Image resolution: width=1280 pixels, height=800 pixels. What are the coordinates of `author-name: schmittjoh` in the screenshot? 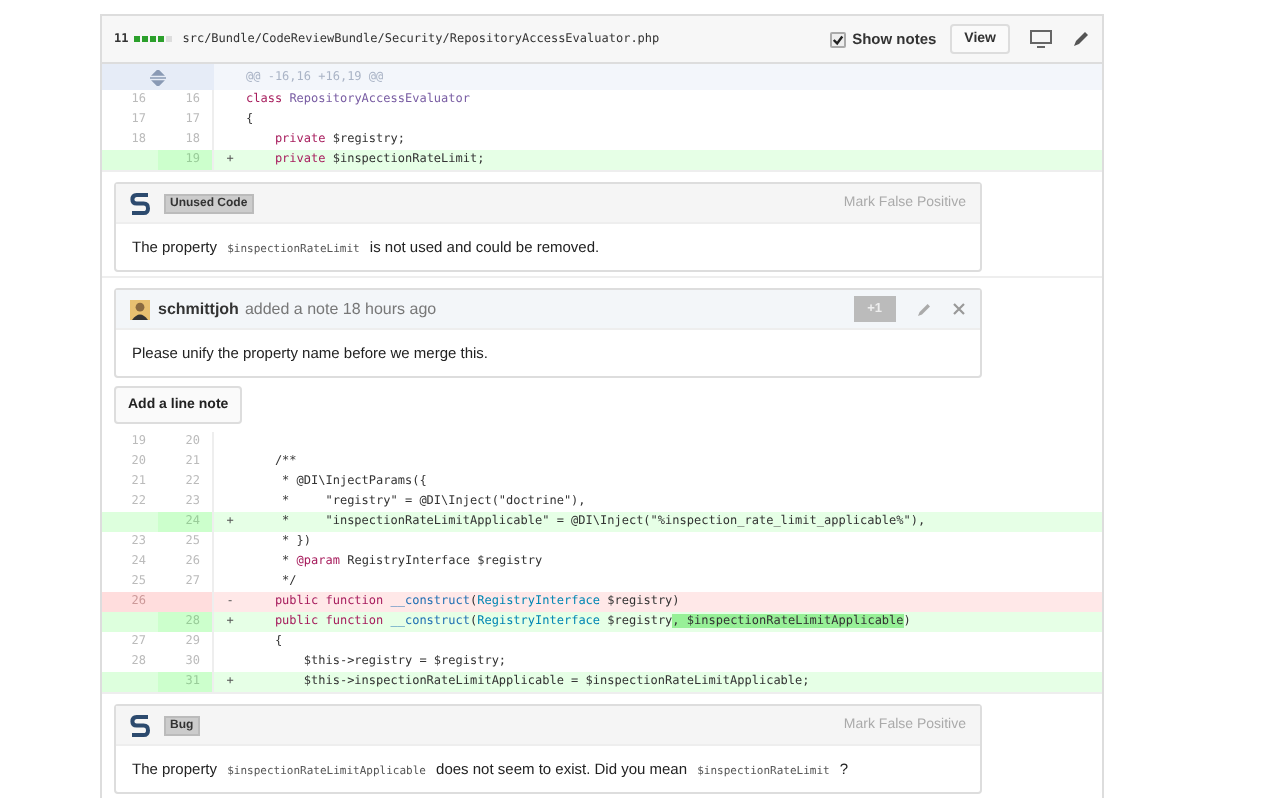 It's located at (198, 309).